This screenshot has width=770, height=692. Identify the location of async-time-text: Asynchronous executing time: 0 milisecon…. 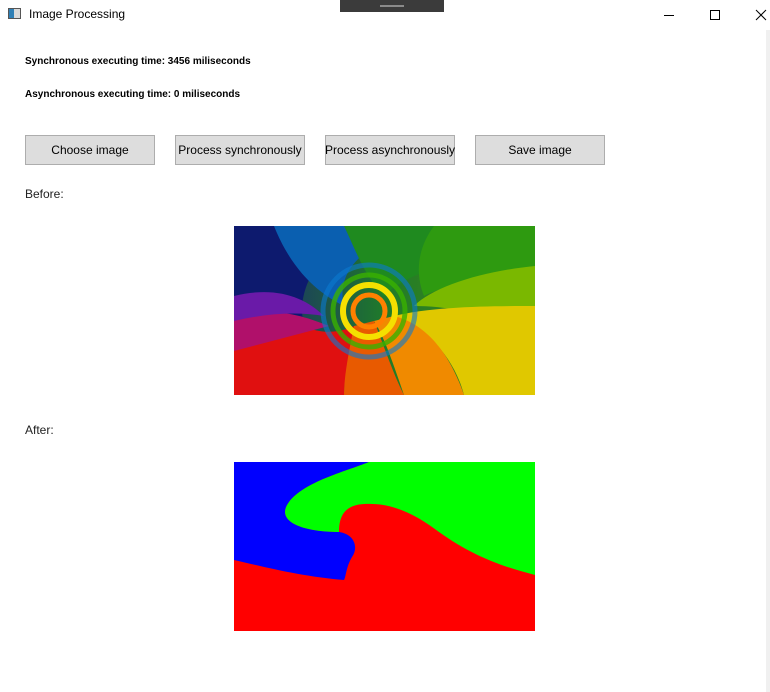
(133, 94).